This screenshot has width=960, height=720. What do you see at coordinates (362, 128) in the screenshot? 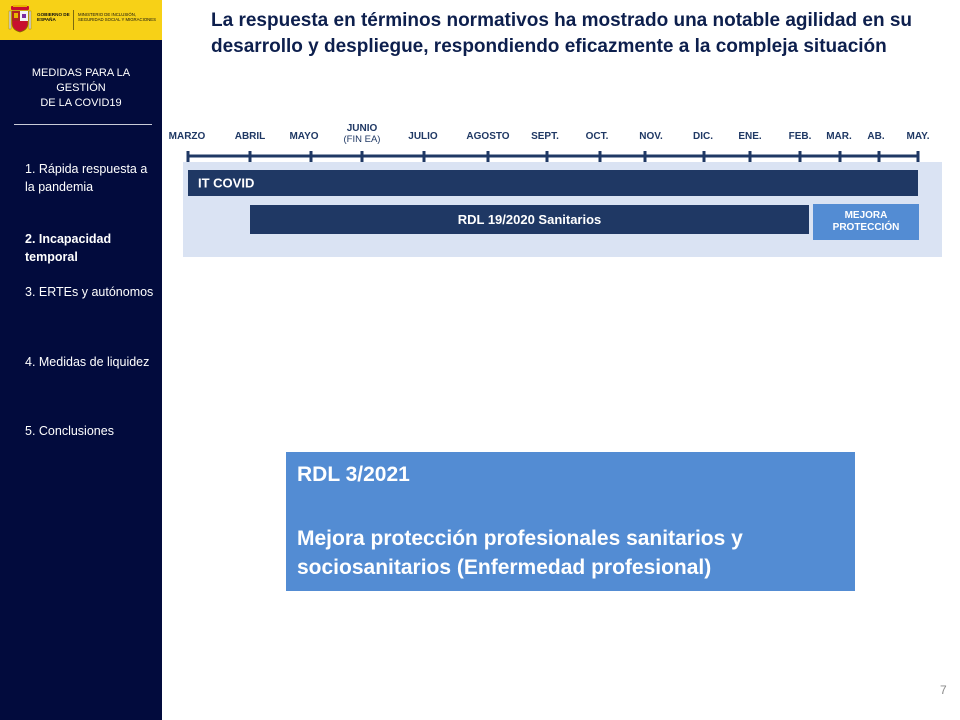
I see `timeline-month-label: JUNIO` at bounding box center [362, 128].